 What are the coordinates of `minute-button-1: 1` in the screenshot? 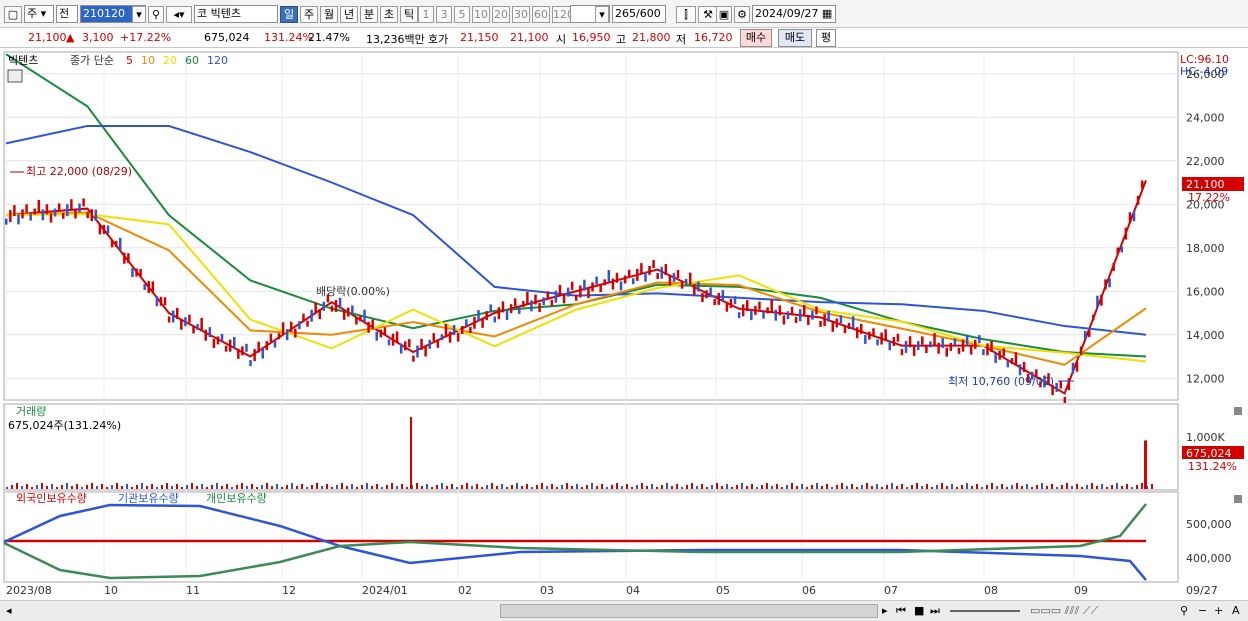 It's located at (426, 14).